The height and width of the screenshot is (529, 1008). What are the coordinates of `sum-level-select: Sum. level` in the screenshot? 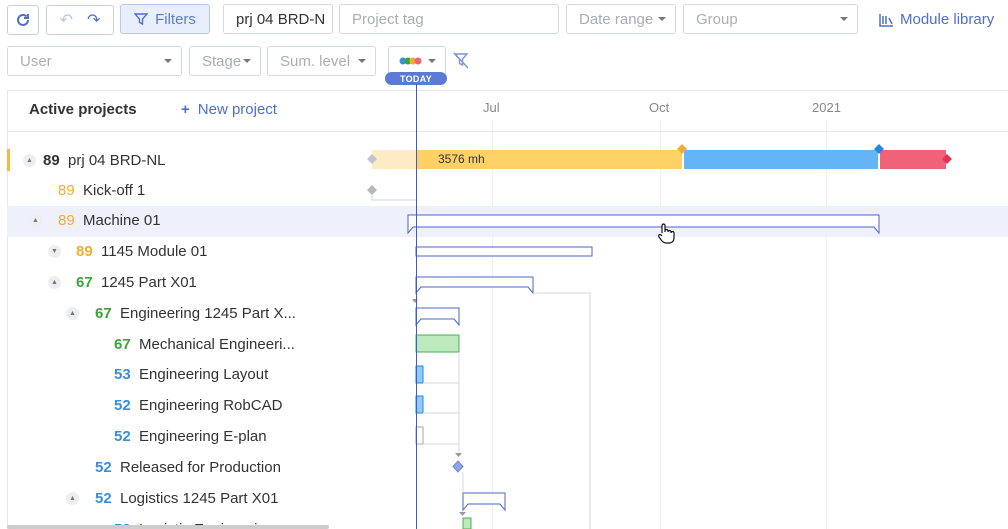 It's located at (321, 61).